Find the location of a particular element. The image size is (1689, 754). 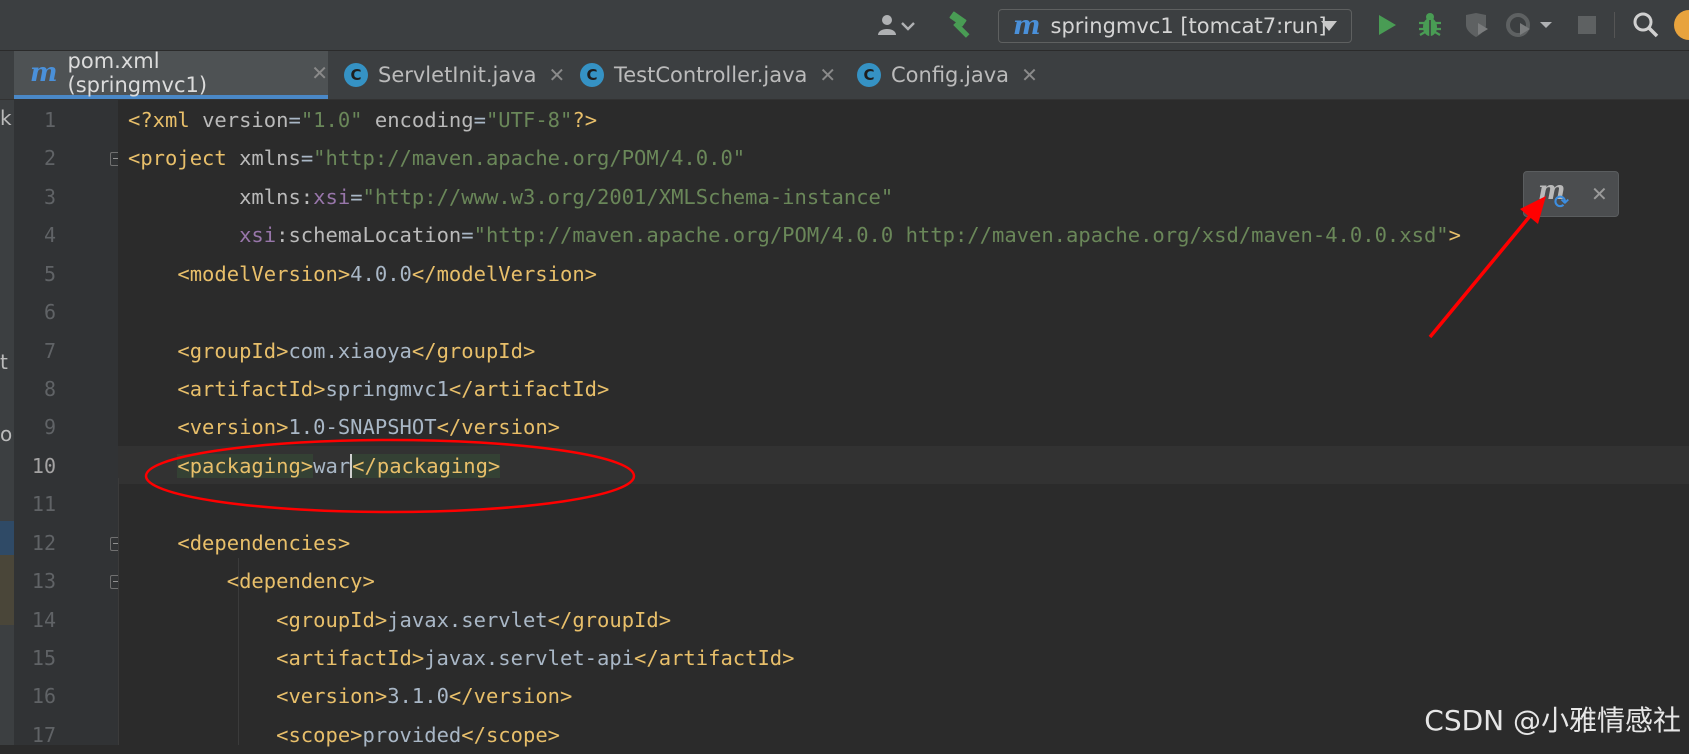

hammer-icon is located at coordinates (962, 25).